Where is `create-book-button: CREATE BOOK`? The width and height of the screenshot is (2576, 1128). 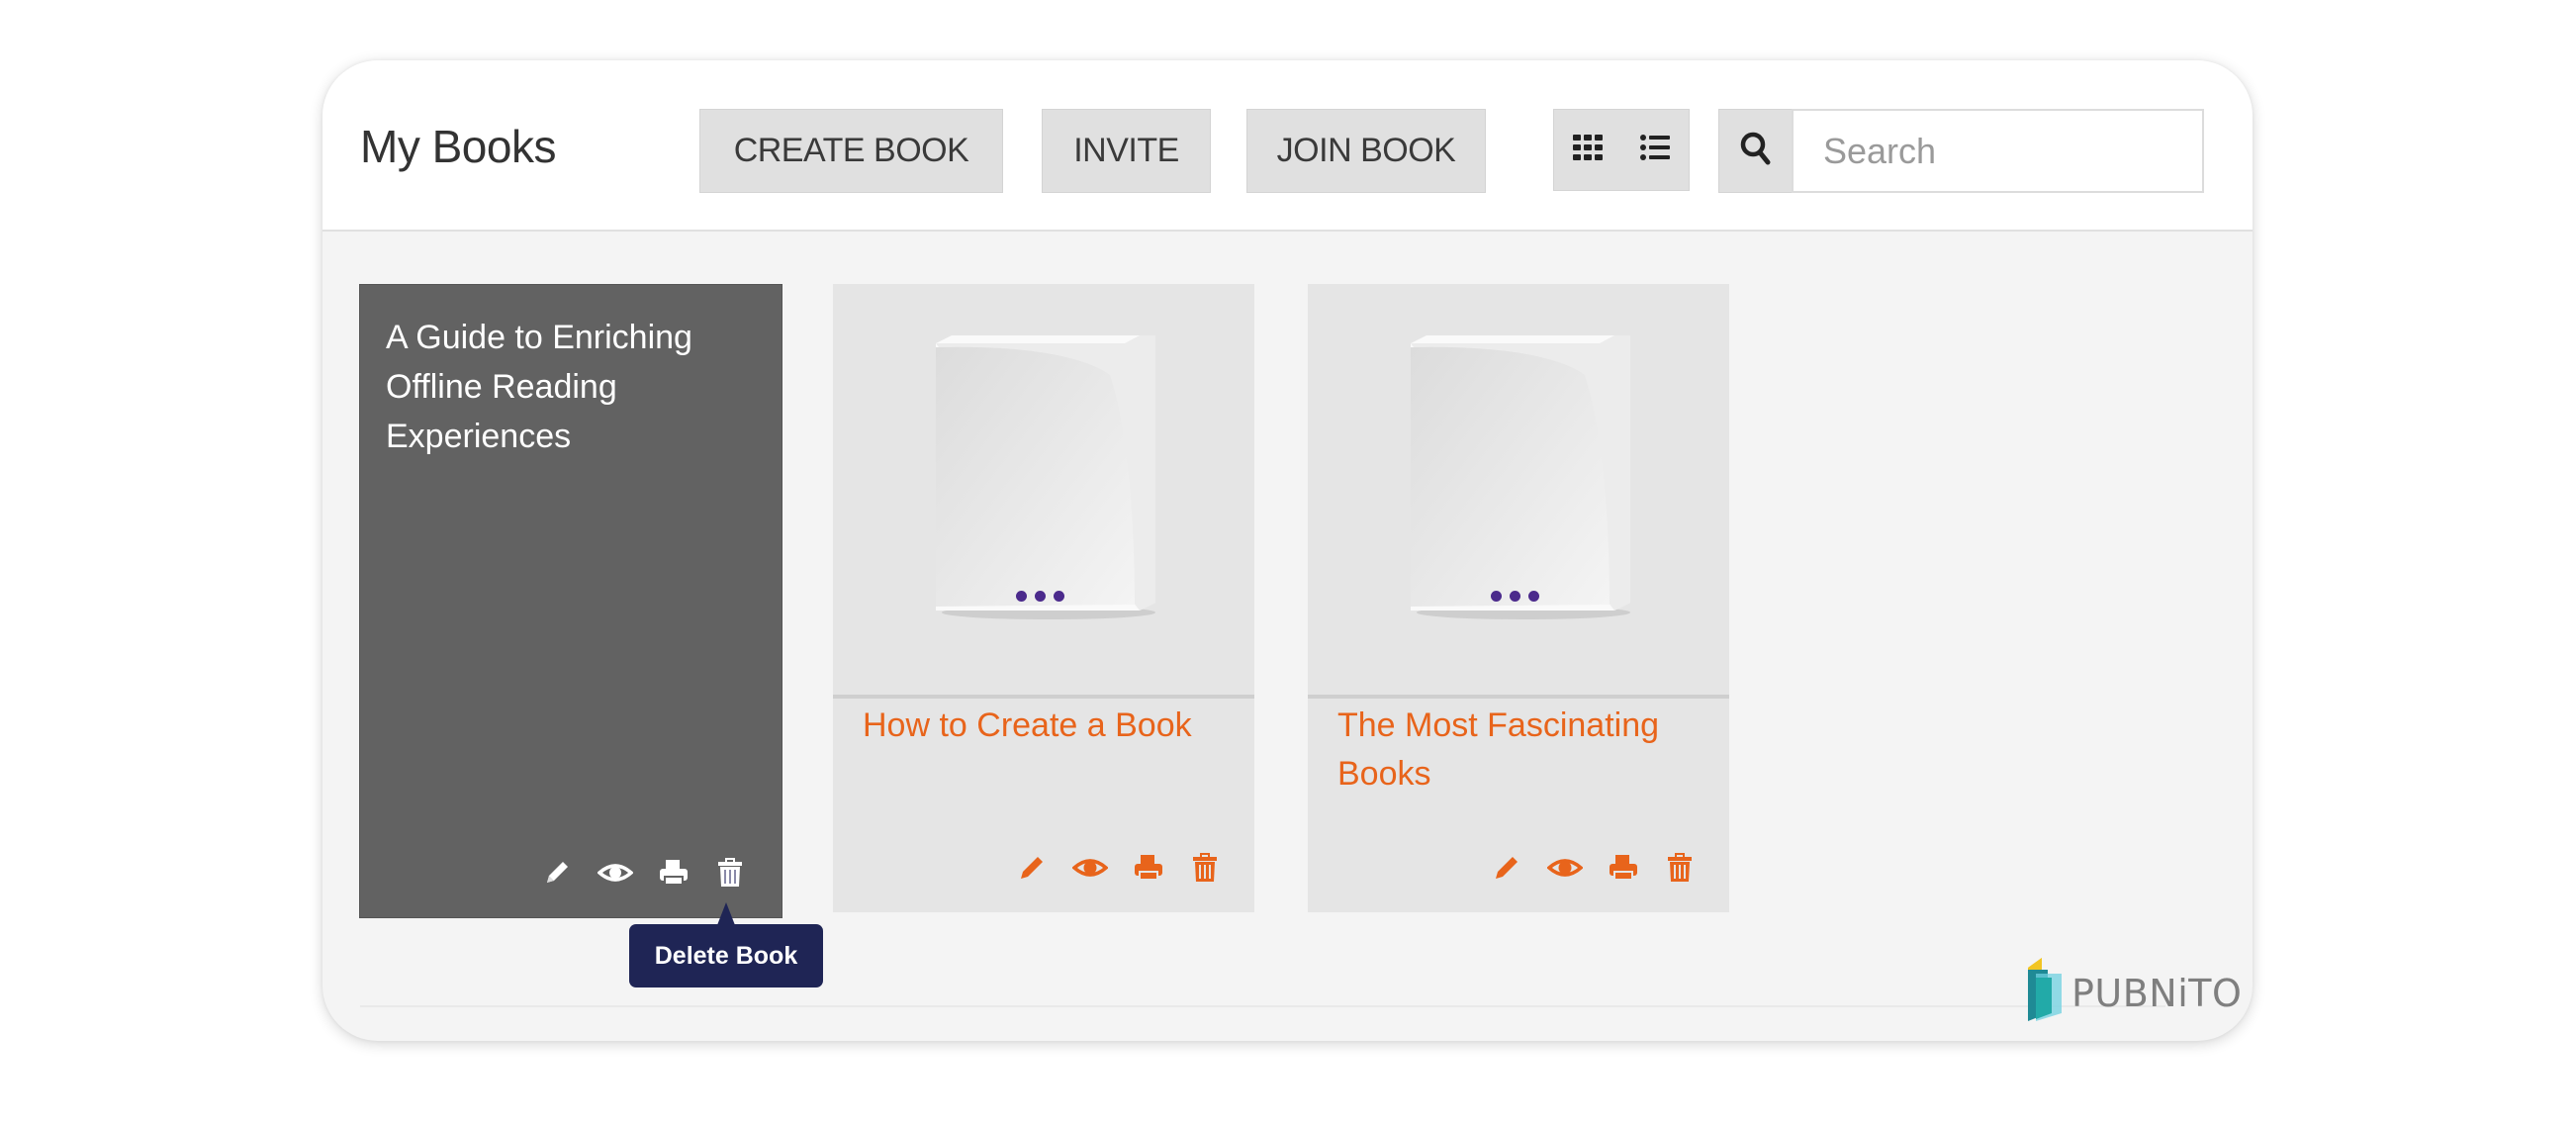 create-book-button: CREATE BOOK is located at coordinates (851, 151).